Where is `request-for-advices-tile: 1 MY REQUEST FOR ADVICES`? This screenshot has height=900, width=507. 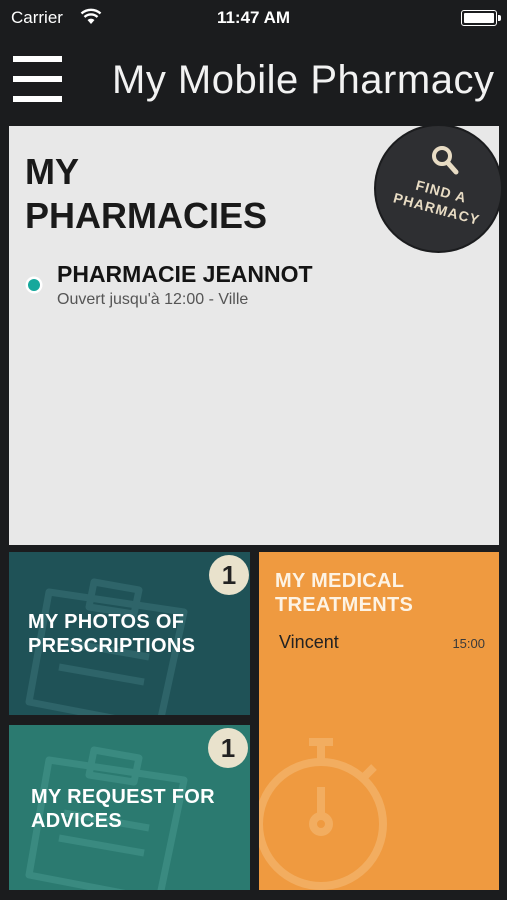 request-for-advices-tile: 1 MY REQUEST FOR ADVICES is located at coordinates (129, 807).